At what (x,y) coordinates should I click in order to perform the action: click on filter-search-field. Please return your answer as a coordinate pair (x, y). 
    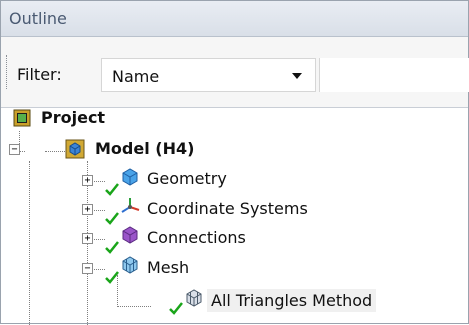
    Looking at the image, I should click on (394, 75).